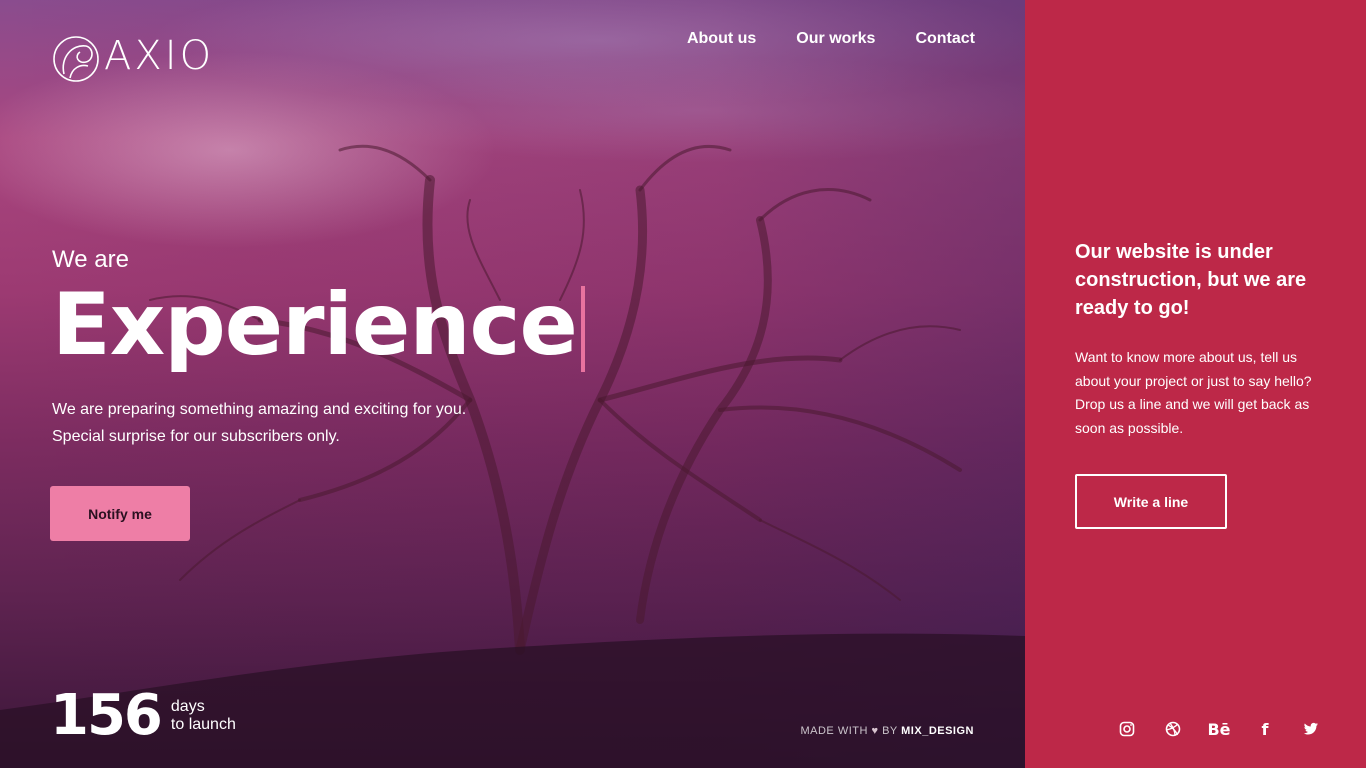 The width and height of the screenshot is (1366, 768). What do you see at coordinates (90, 259) in the screenshot?
I see `hero-intro: We are` at bounding box center [90, 259].